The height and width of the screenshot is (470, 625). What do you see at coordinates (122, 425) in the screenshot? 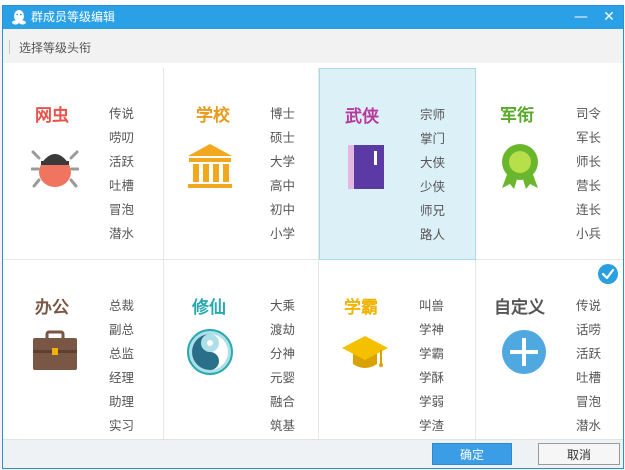
I see `rank-item: 实习` at bounding box center [122, 425].